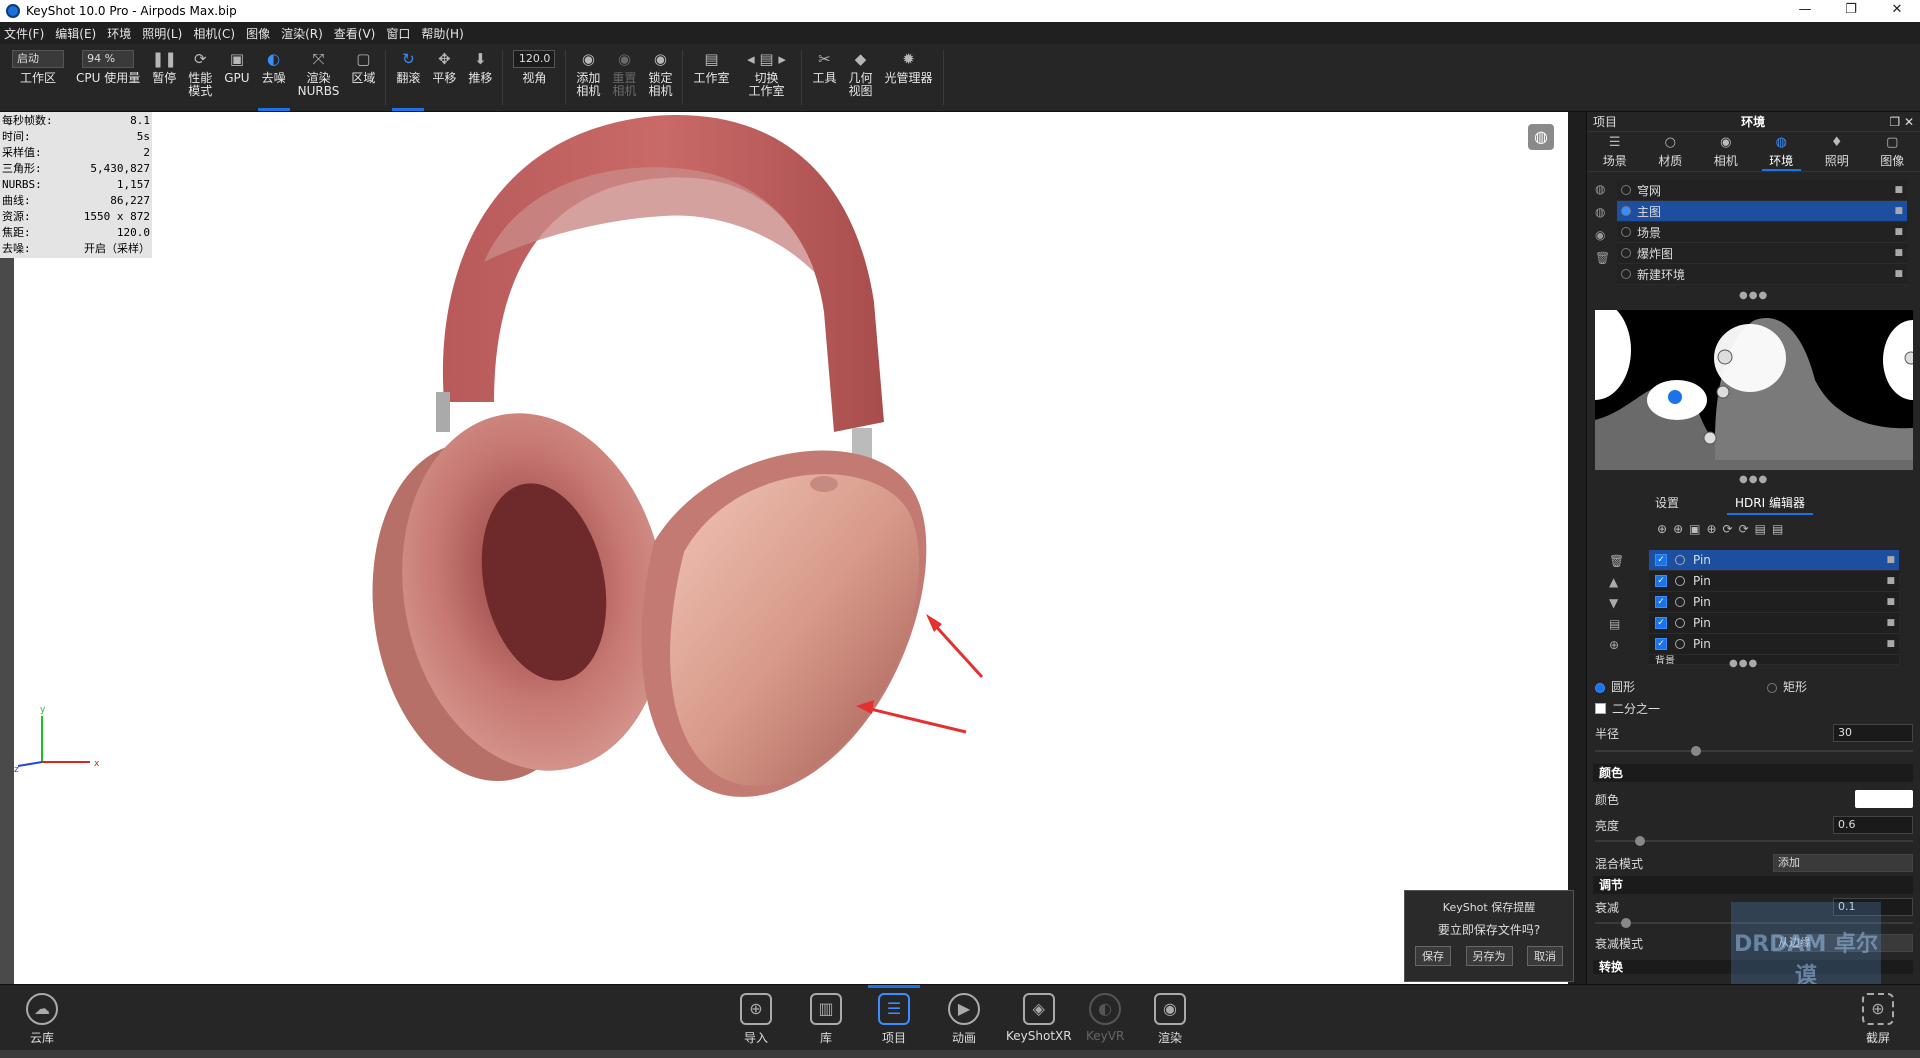 This screenshot has width=1920, height=1058. I want to click on add-sun-icon: ⊕, so click(1711, 529).